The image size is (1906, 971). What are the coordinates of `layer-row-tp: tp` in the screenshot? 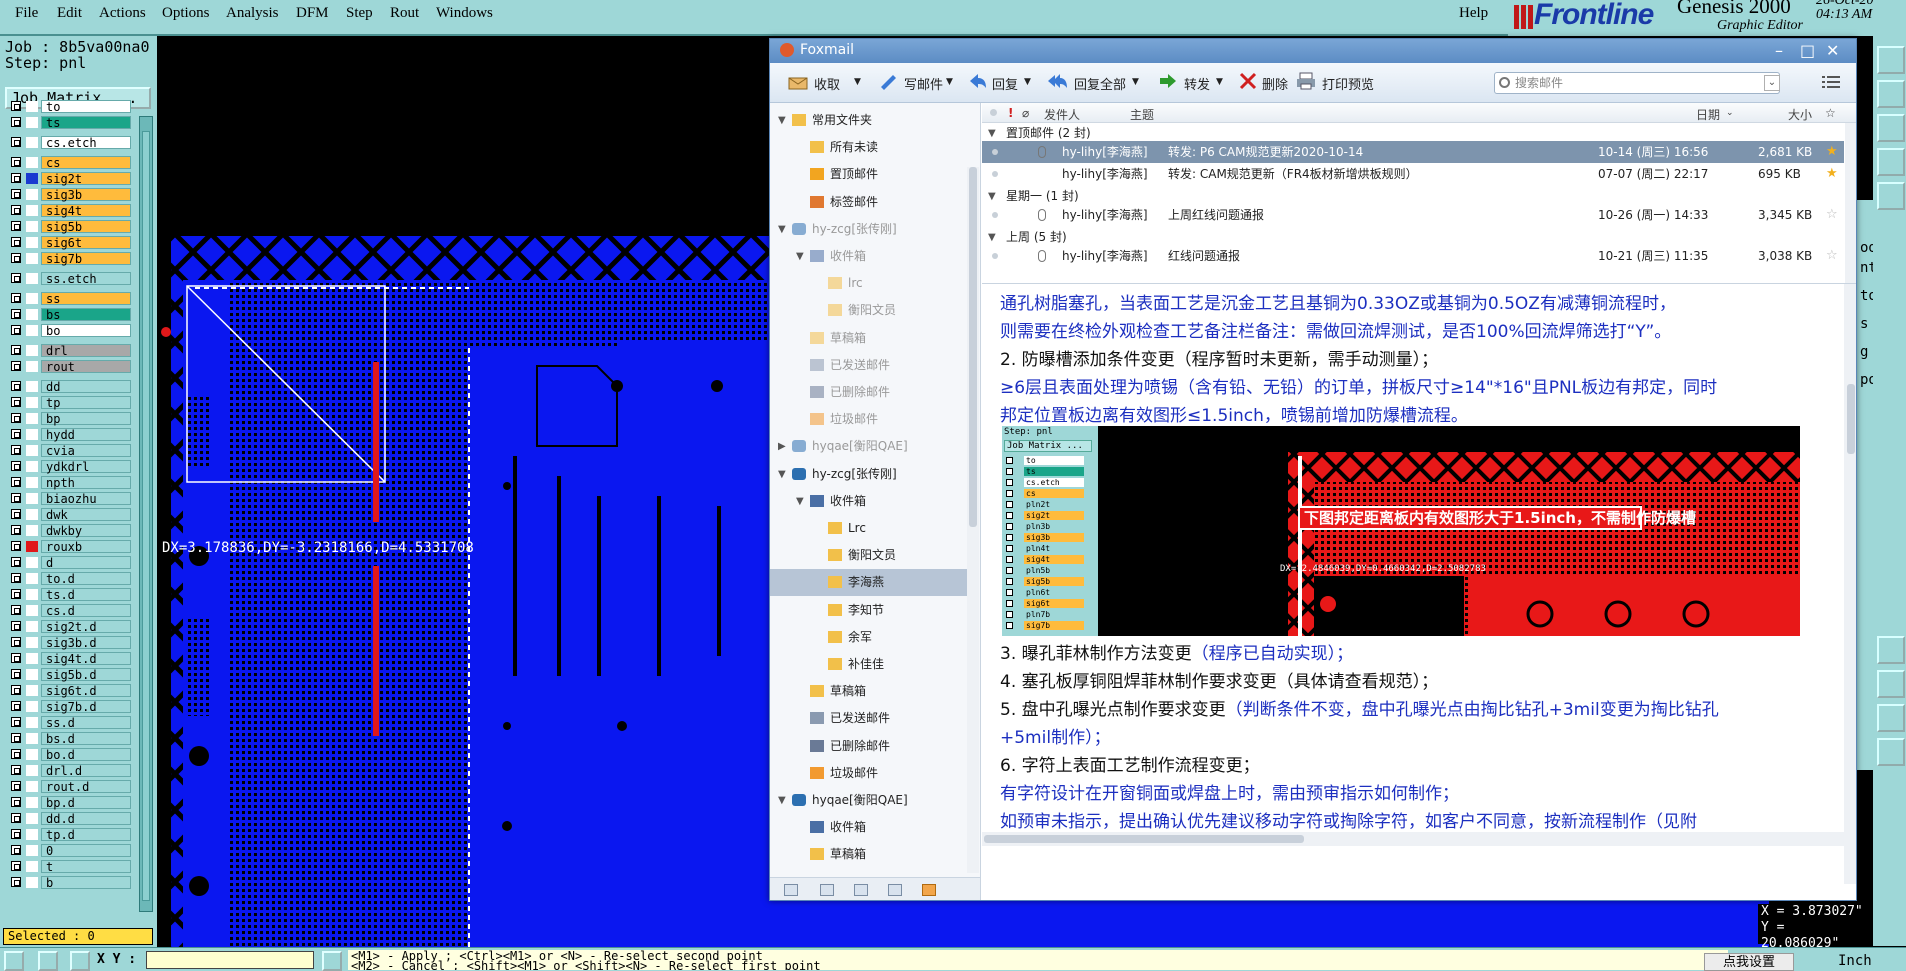 It's located at (71, 403).